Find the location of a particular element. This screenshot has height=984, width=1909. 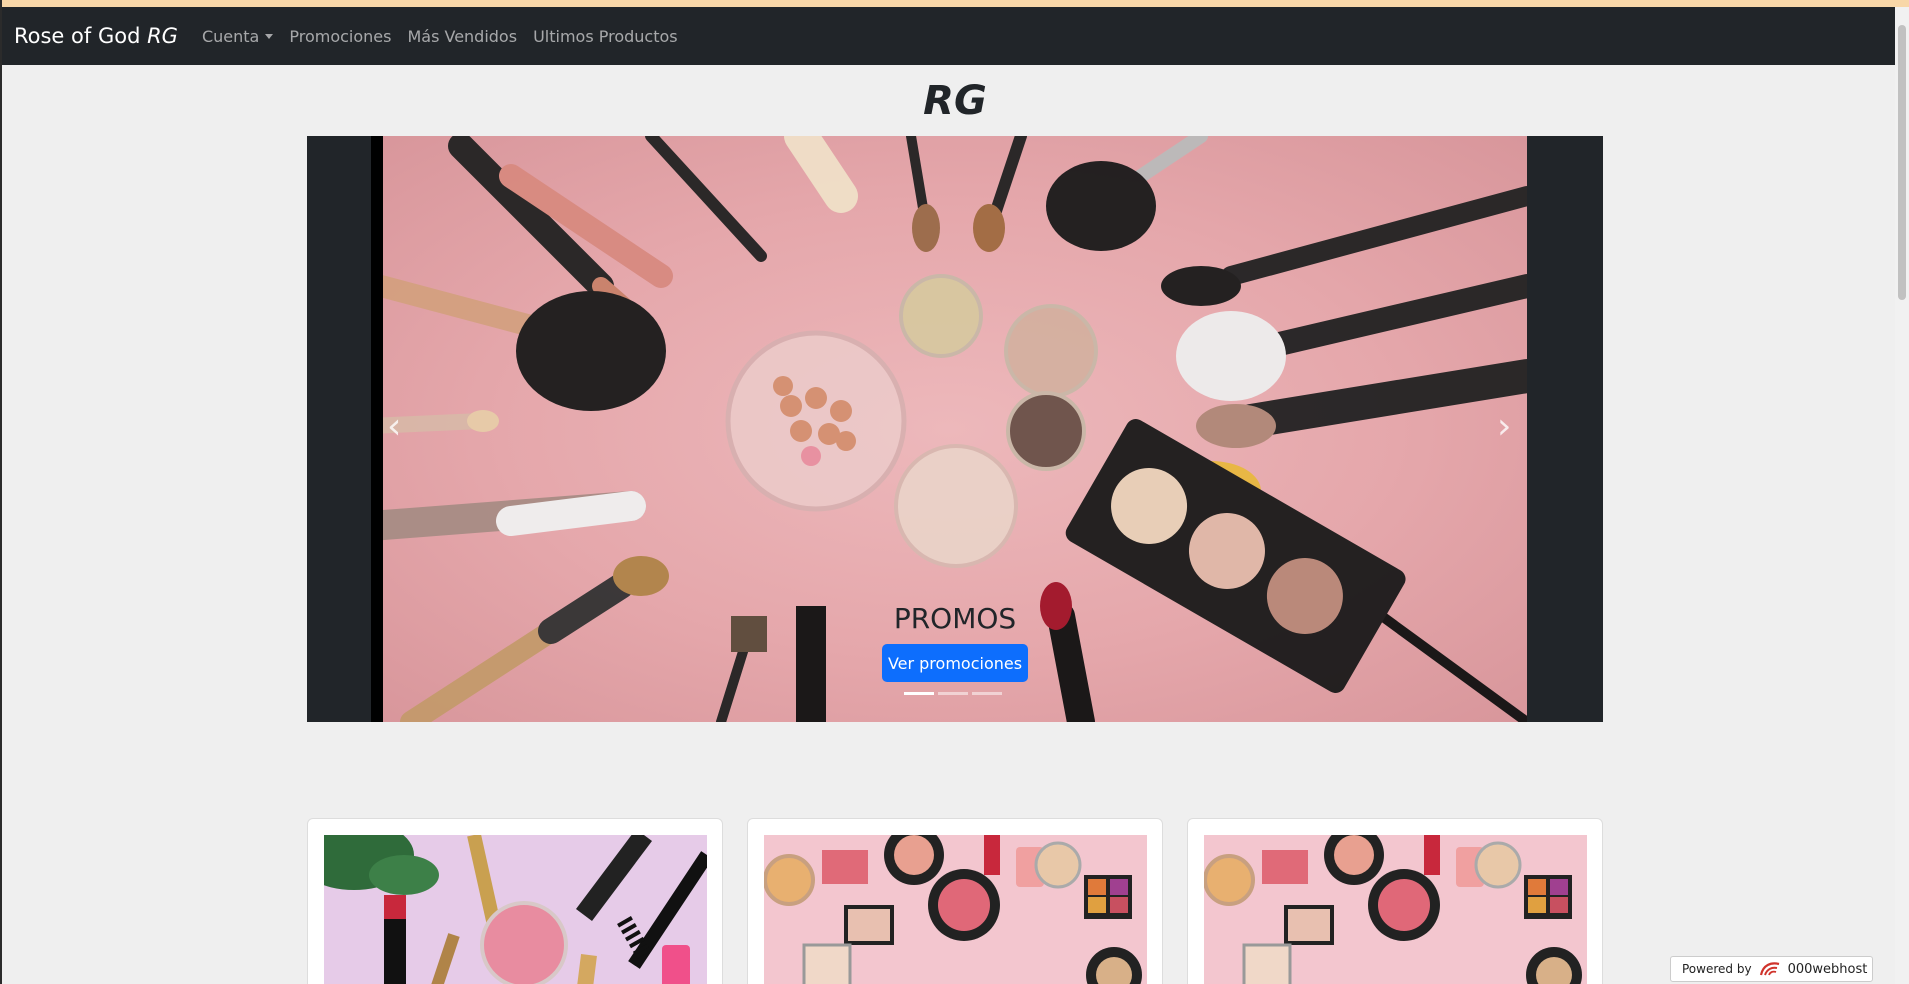

powered-by-brand: 000webhost is located at coordinates (1827, 969).